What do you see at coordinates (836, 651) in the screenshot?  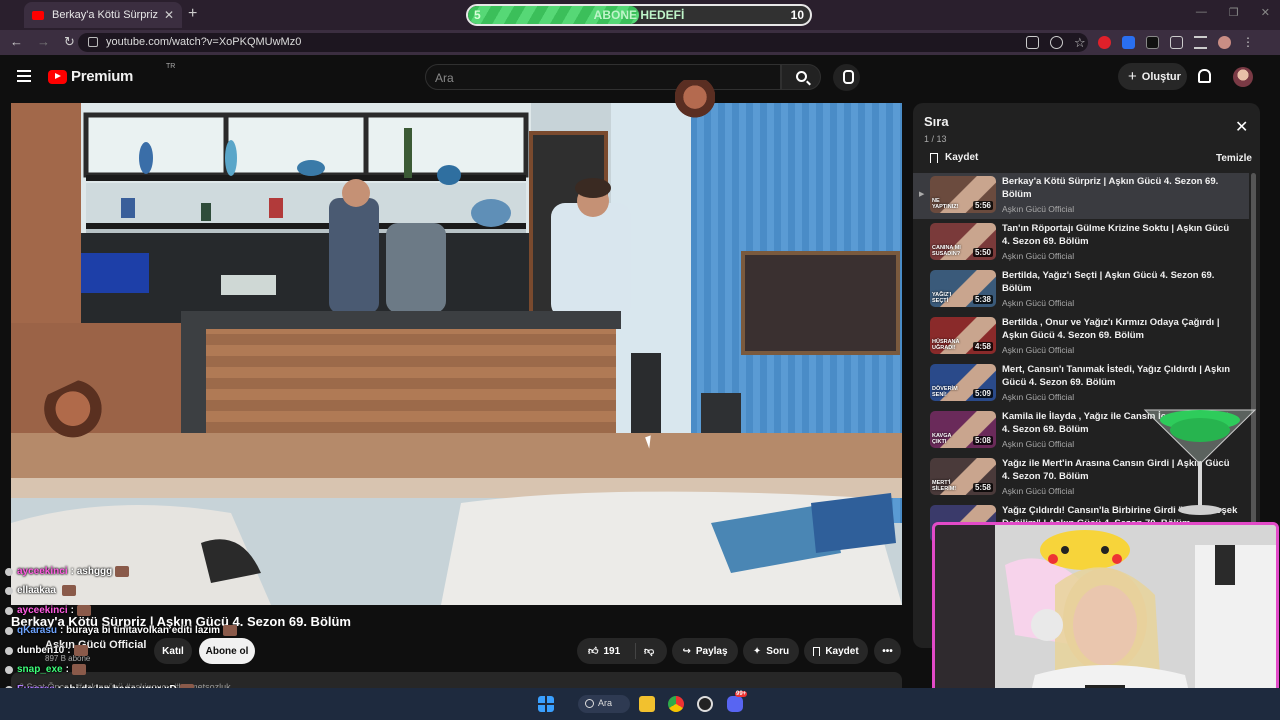 I see `save-button: Kaydet` at bounding box center [836, 651].